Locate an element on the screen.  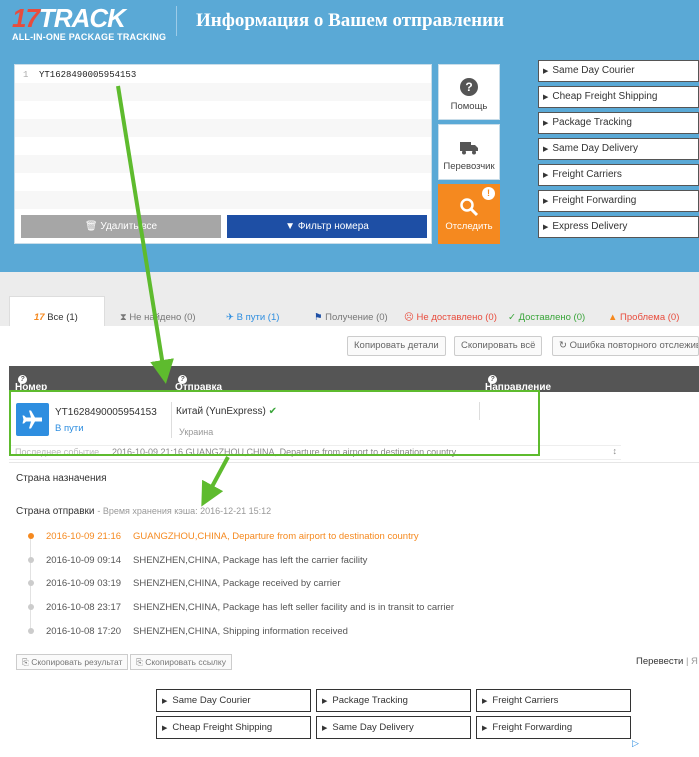
tracking-number-text: YT1628490005954153 is located at coordinates (87, 75).